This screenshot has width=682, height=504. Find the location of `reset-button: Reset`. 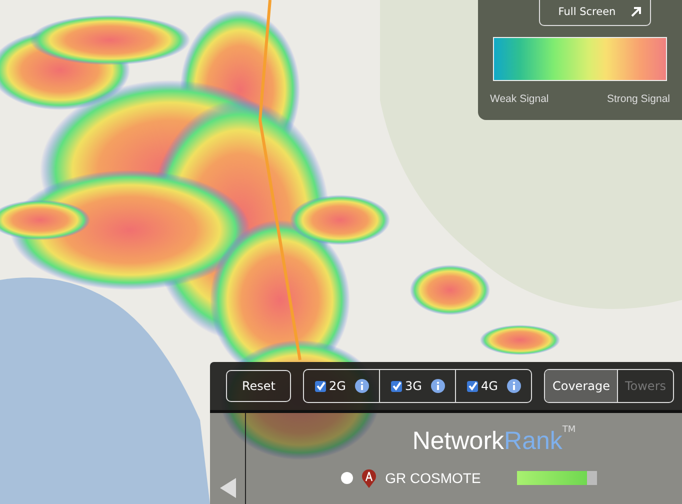

reset-button: Reset is located at coordinates (259, 386).